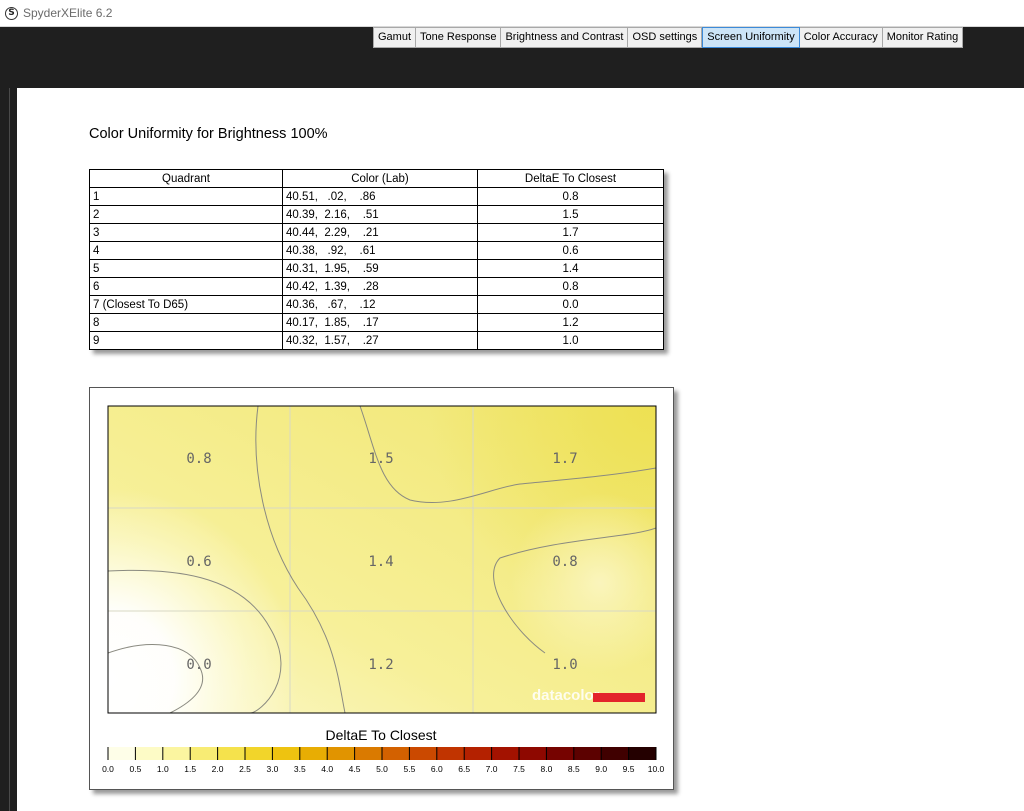  Describe the element at coordinates (380, 196) in the screenshot. I see `lab-cell: 40.51, .02, .86` at that location.